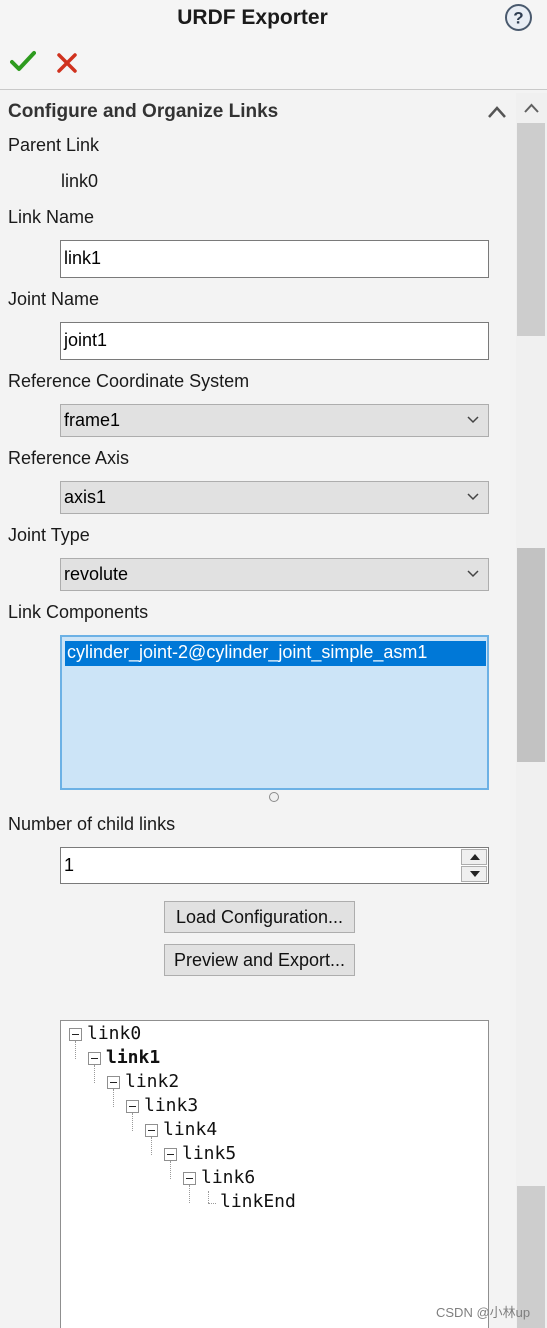 This screenshot has height=1328, width=547. What do you see at coordinates (85, 497) in the screenshot?
I see `reference-axis-value: axis1` at bounding box center [85, 497].